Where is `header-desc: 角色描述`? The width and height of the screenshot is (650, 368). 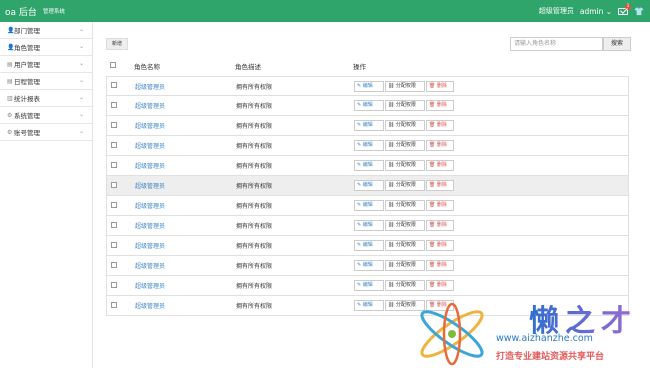 header-desc: 角色描述 is located at coordinates (248, 67).